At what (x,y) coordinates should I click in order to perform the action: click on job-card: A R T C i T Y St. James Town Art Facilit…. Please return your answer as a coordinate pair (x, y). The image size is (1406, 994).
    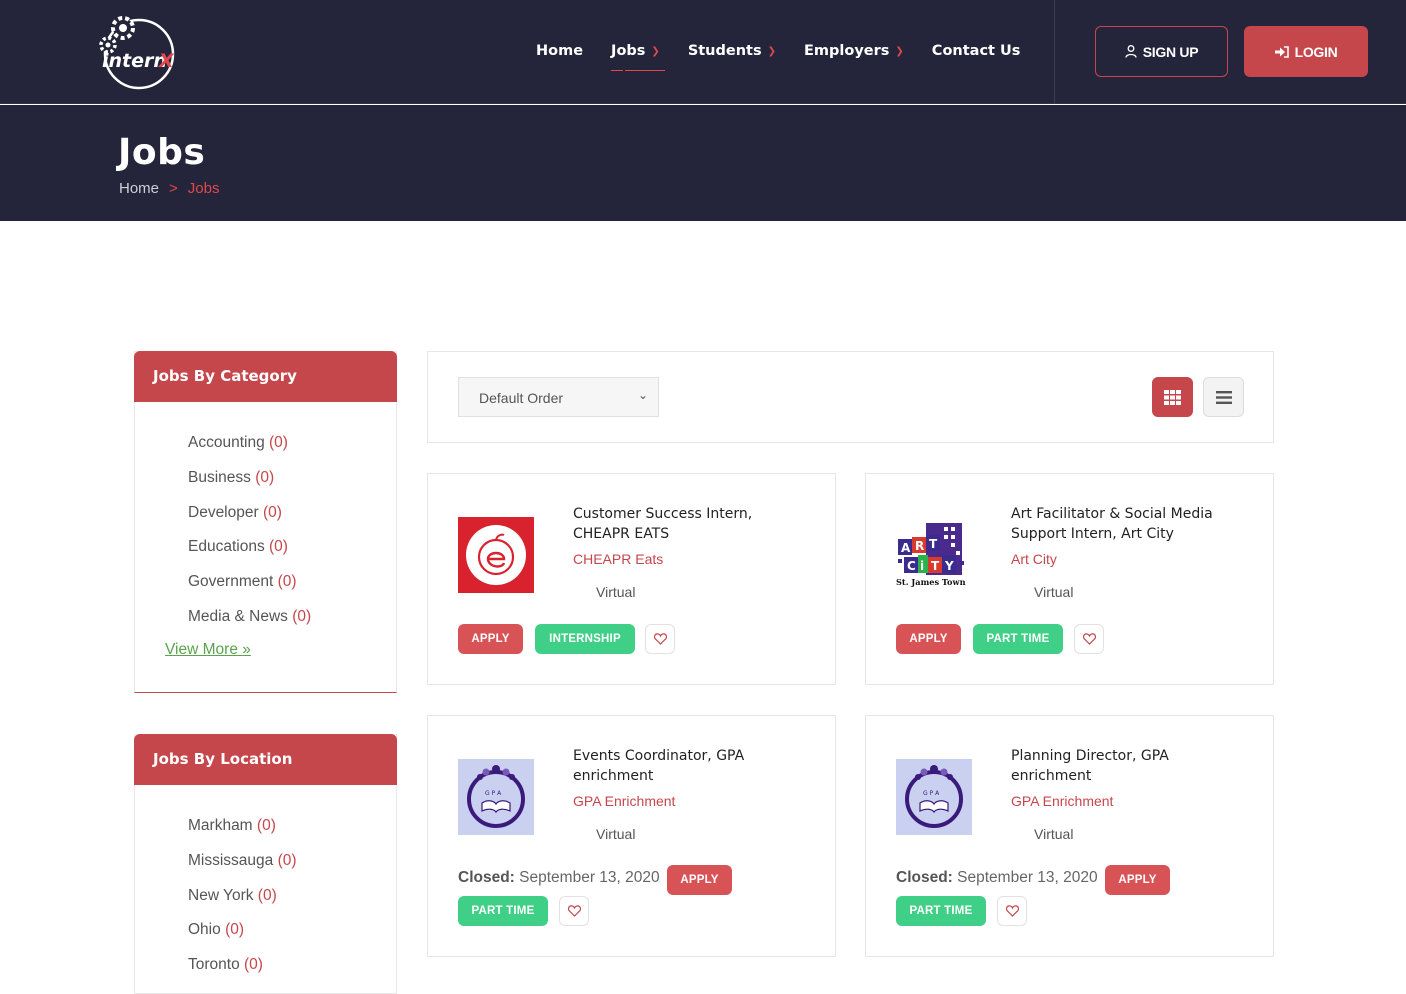
    Looking at the image, I should click on (1069, 579).